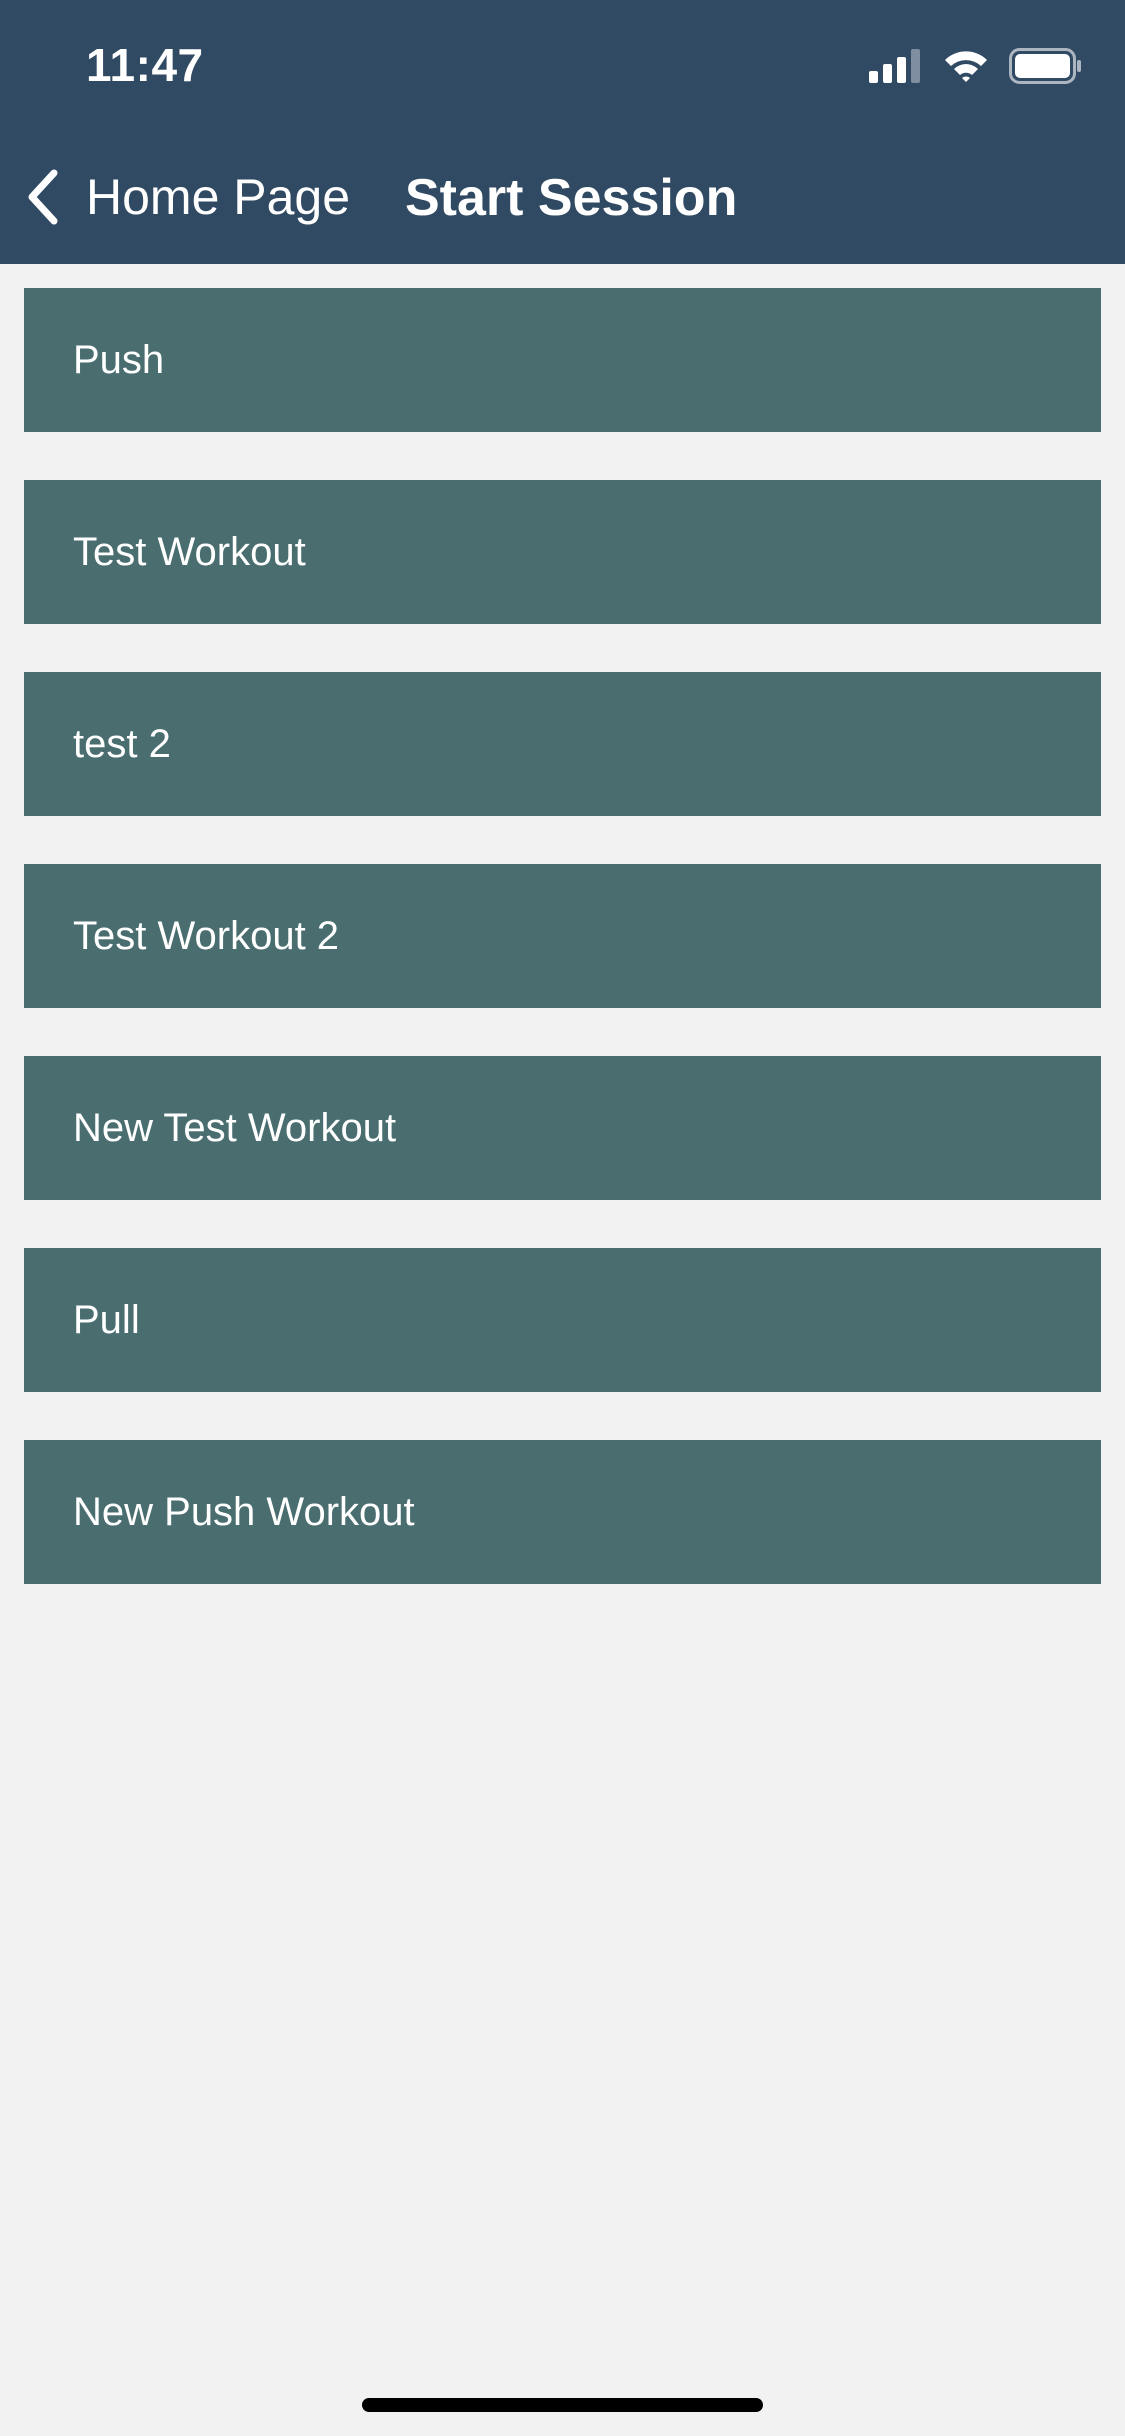 The image size is (1125, 2436). Describe the element at coordinates (562, 1512) in the screenshot. I see `workout-item-new-push-workout: New Push Workout` at that location.